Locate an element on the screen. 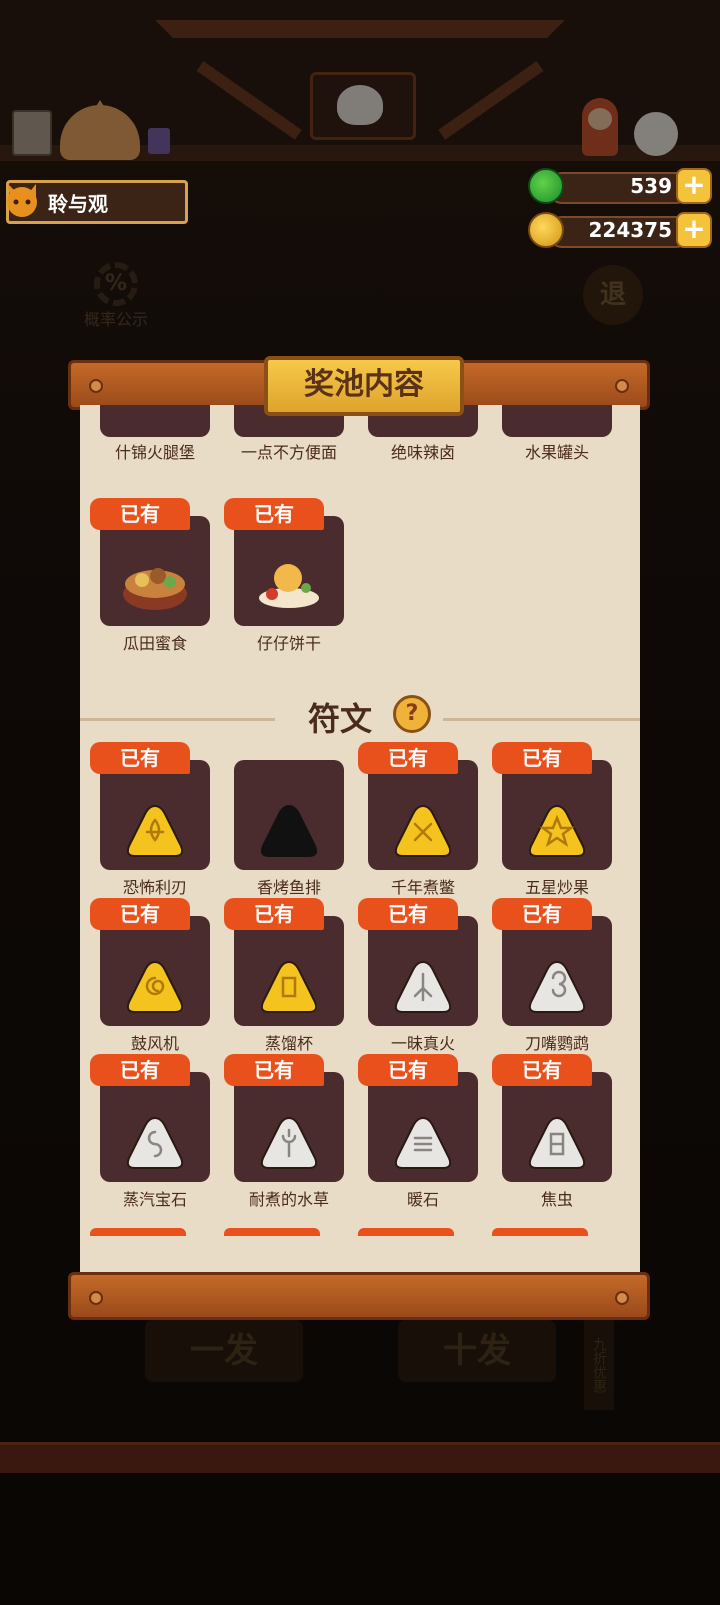 Image resolution: width=720 pixels, height=1605 pixels. item-name: 五星炒果 is located at coordinates (556, 887).